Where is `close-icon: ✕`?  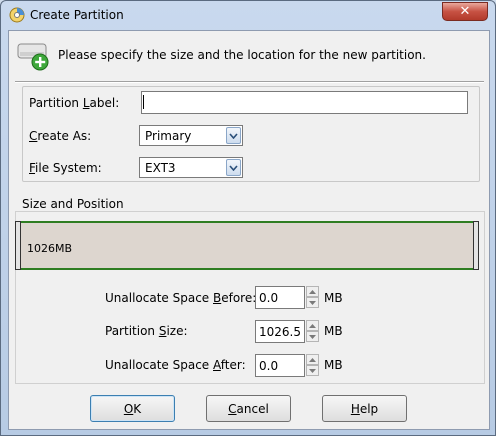 close-icon: ✕ is located at coordinates (465, 11).